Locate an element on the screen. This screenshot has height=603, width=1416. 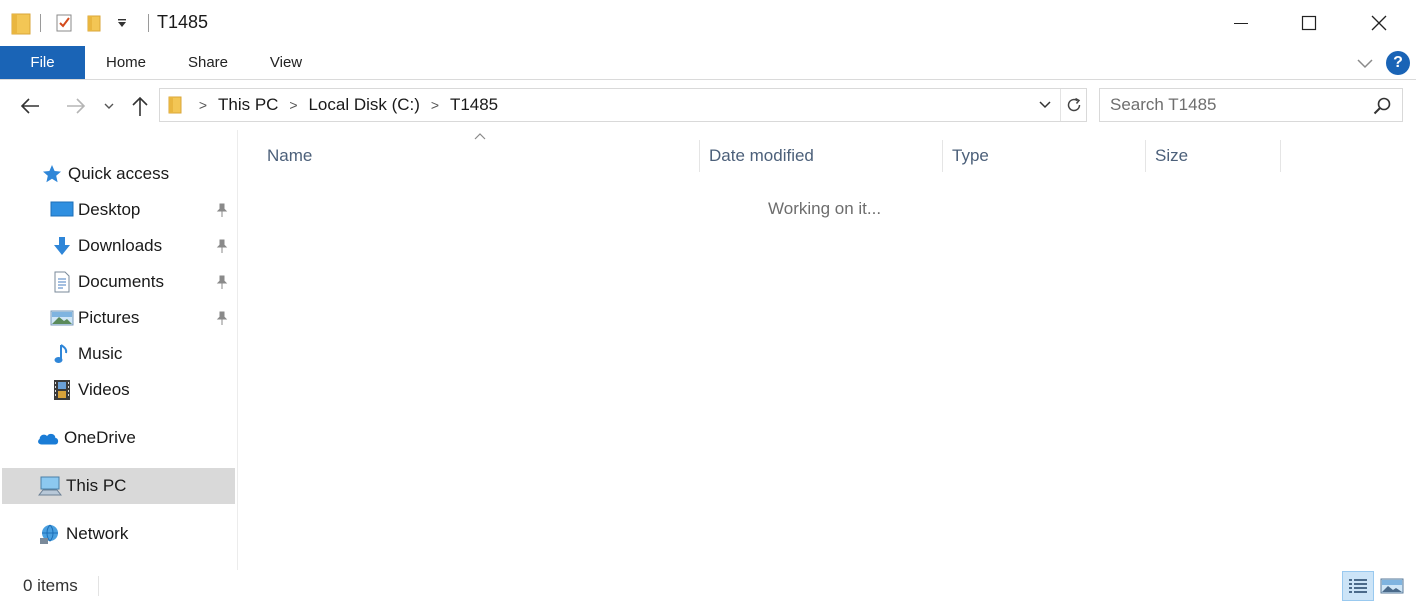
sidebar-item-label: Downloads is located at coordinates (120, 245).